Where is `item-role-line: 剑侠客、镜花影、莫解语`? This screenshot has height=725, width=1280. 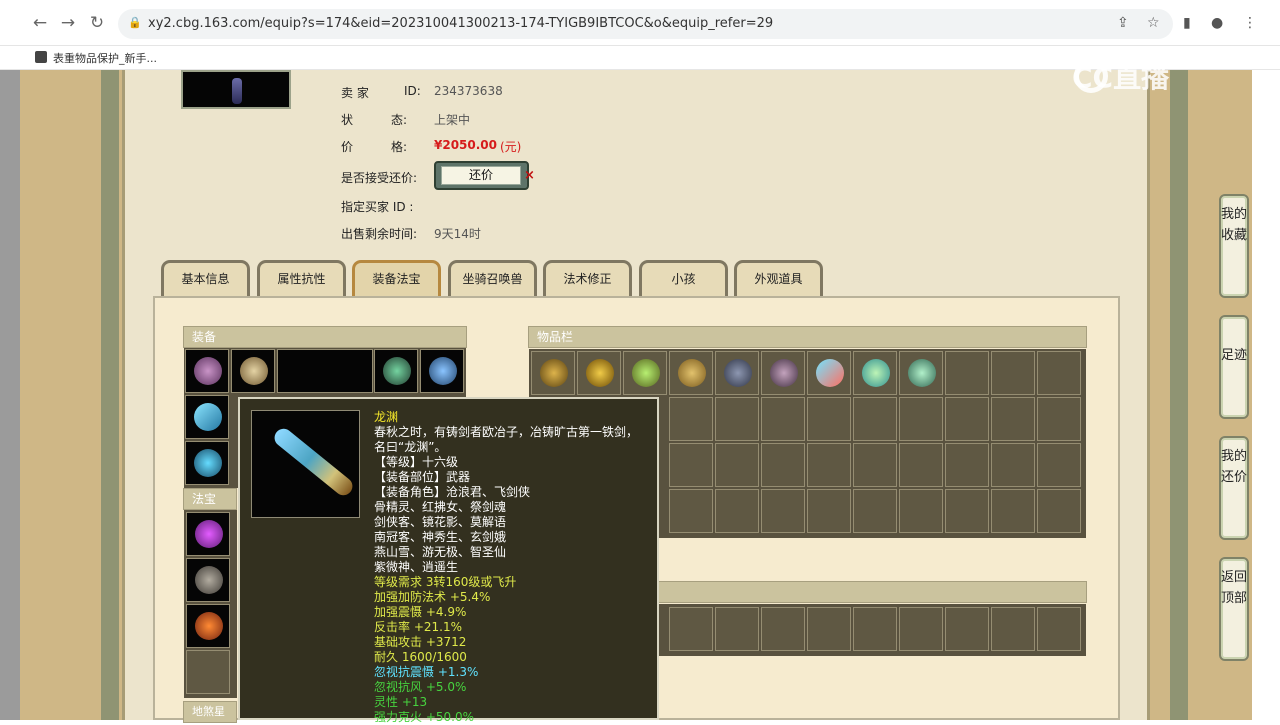 item-role-line: 剑侠客、镜花影、莫解语 is located at coordinates (440, 522).